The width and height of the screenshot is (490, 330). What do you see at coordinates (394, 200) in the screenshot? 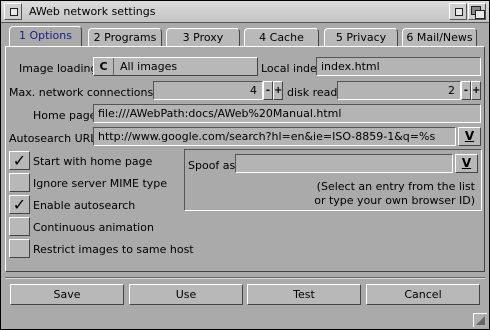
I see `spoof-hint-line-2: or type your own browser ID)` at bounding box center [394, 200].